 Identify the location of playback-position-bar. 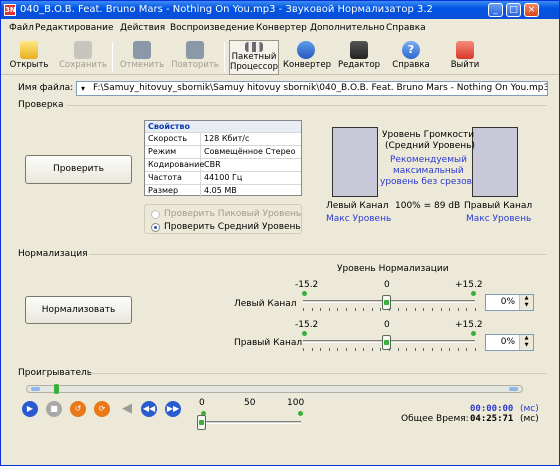
(274, 389).